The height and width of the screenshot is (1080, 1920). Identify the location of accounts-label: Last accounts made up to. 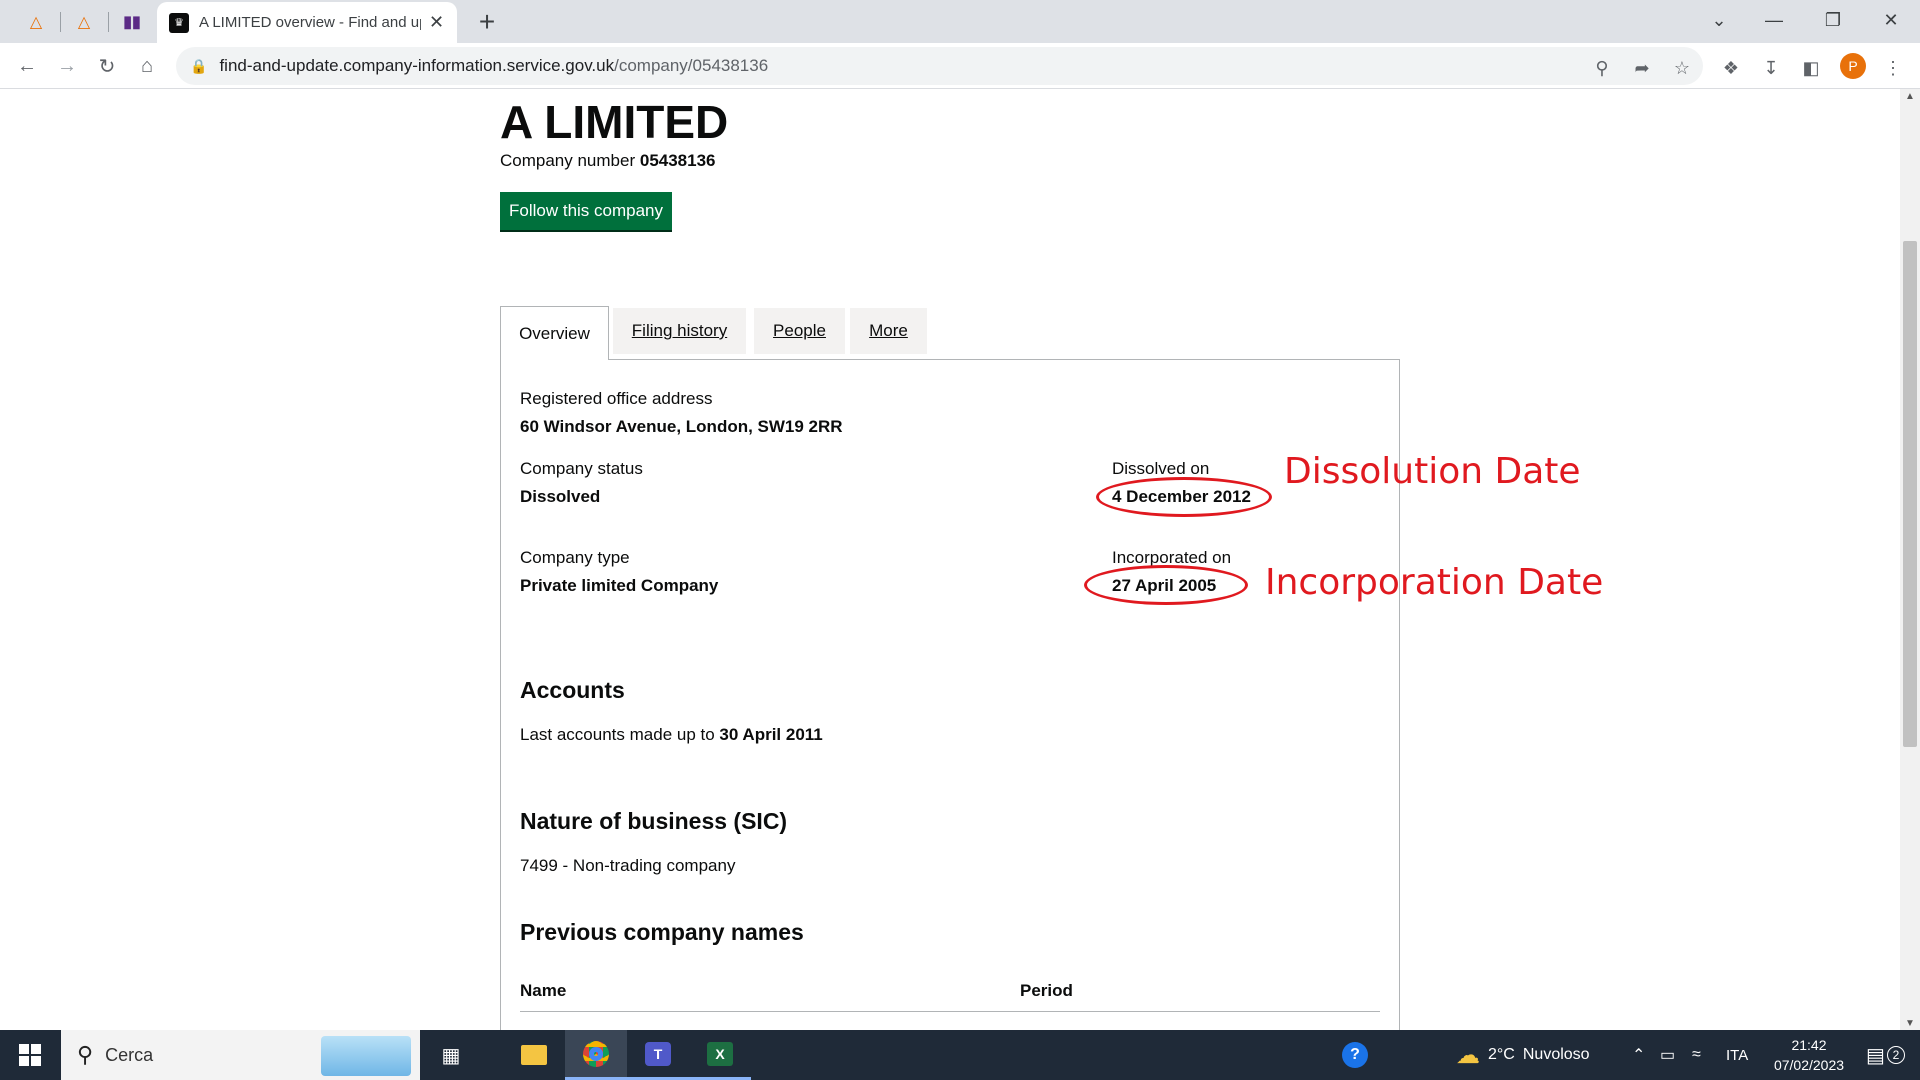
(617, 734).